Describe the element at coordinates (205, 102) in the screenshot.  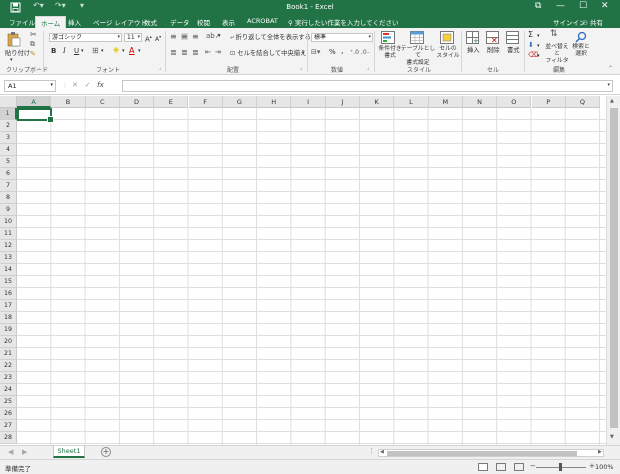
I see `column-header-f: F` at that location.